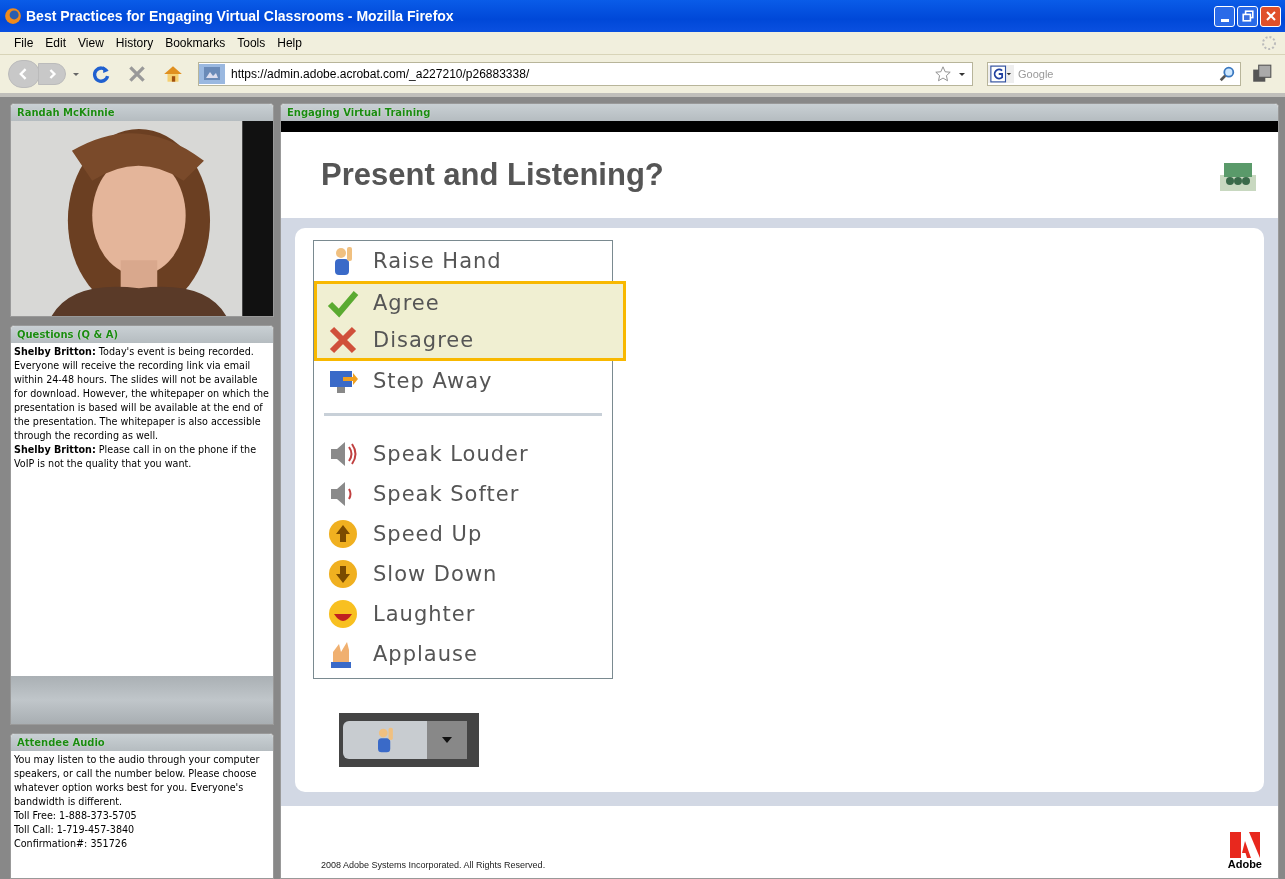  I want to click on search-engine-icon, so click(1001, 74).